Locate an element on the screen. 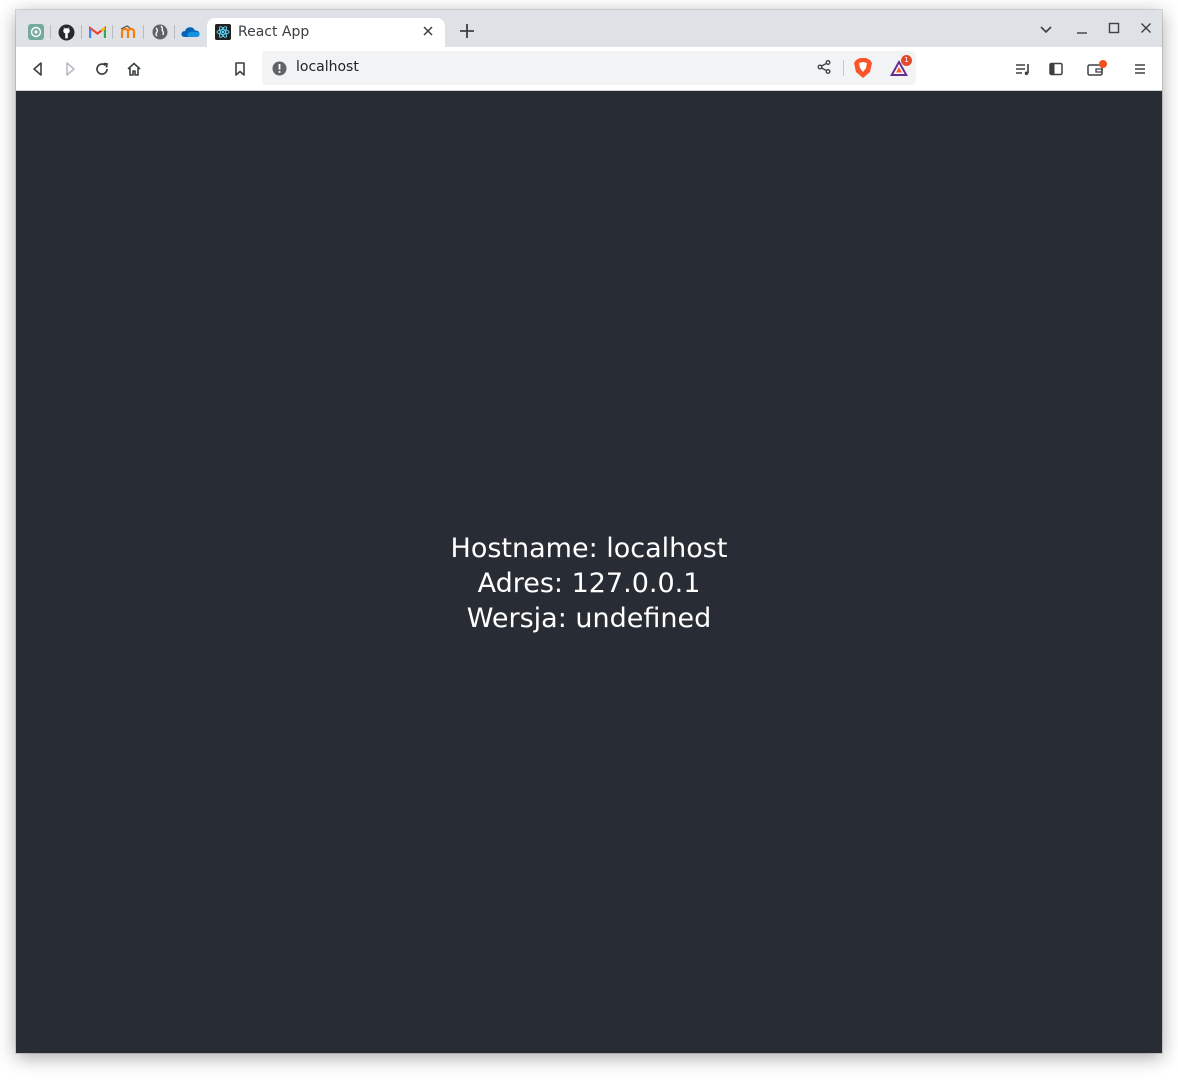  minimize-button is located at coordinates (1082, 29).